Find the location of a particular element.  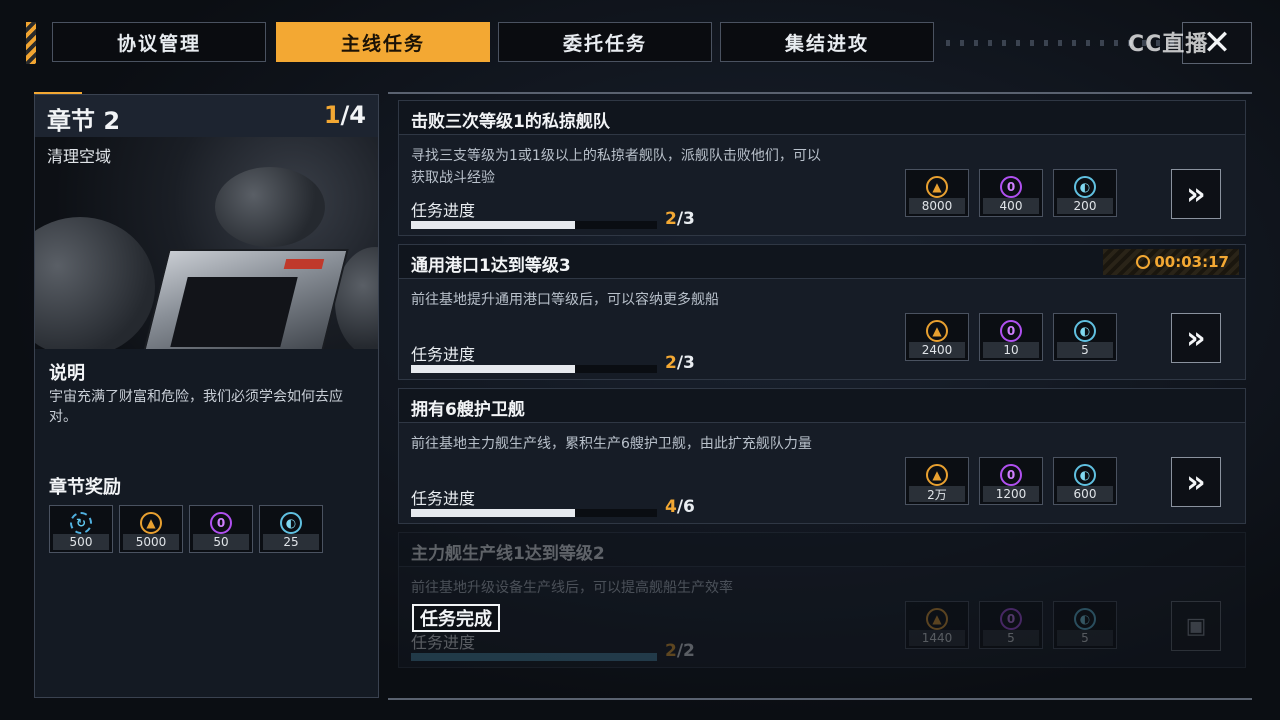

reward-slot: 0 10 is located at coordinates (1011, 337).